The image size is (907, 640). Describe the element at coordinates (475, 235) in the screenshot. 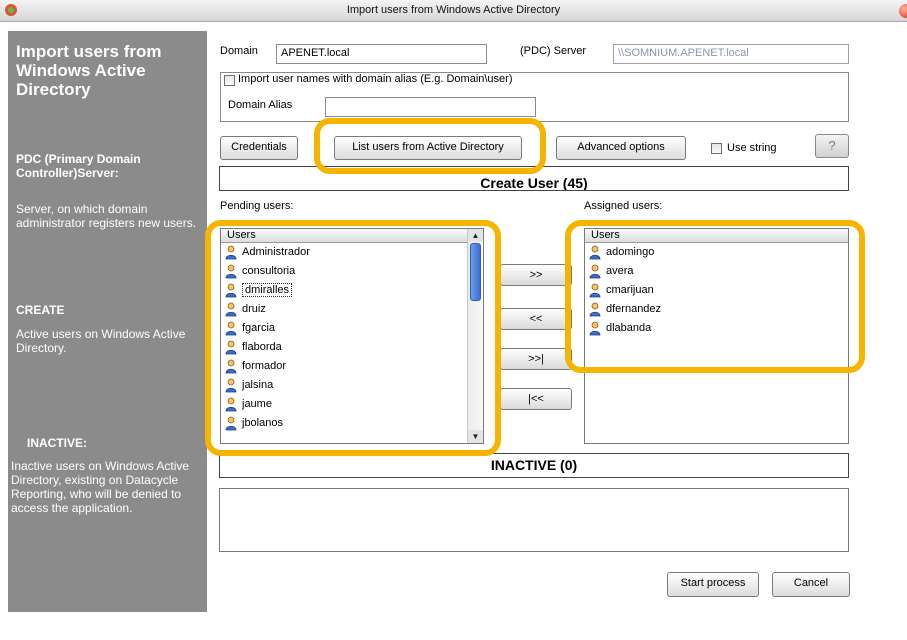

I see `scroll-up-icon: ▲` at that location.